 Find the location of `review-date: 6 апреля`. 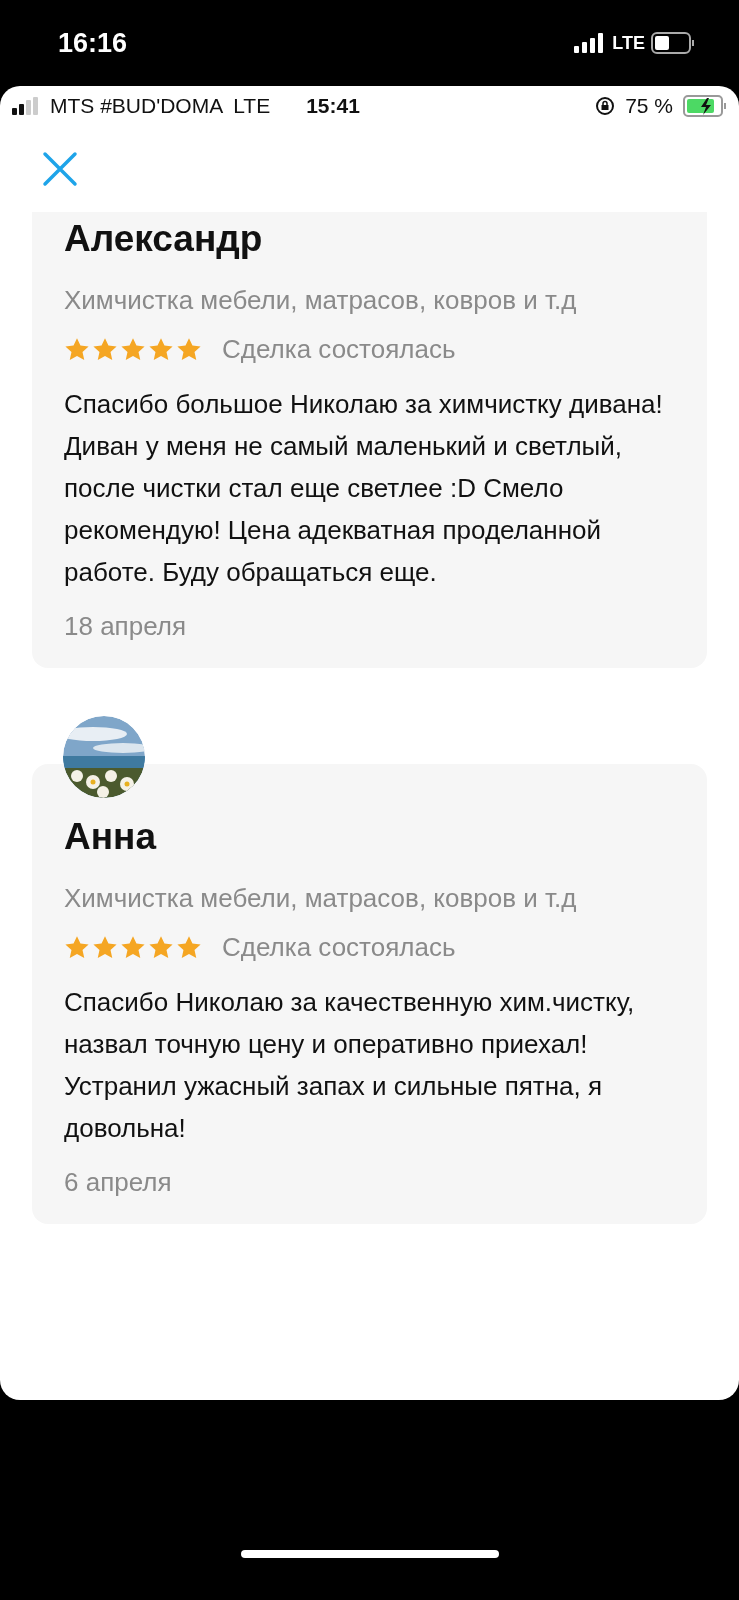

review-date: 6 апреля is located at coordinates (118, 1182).